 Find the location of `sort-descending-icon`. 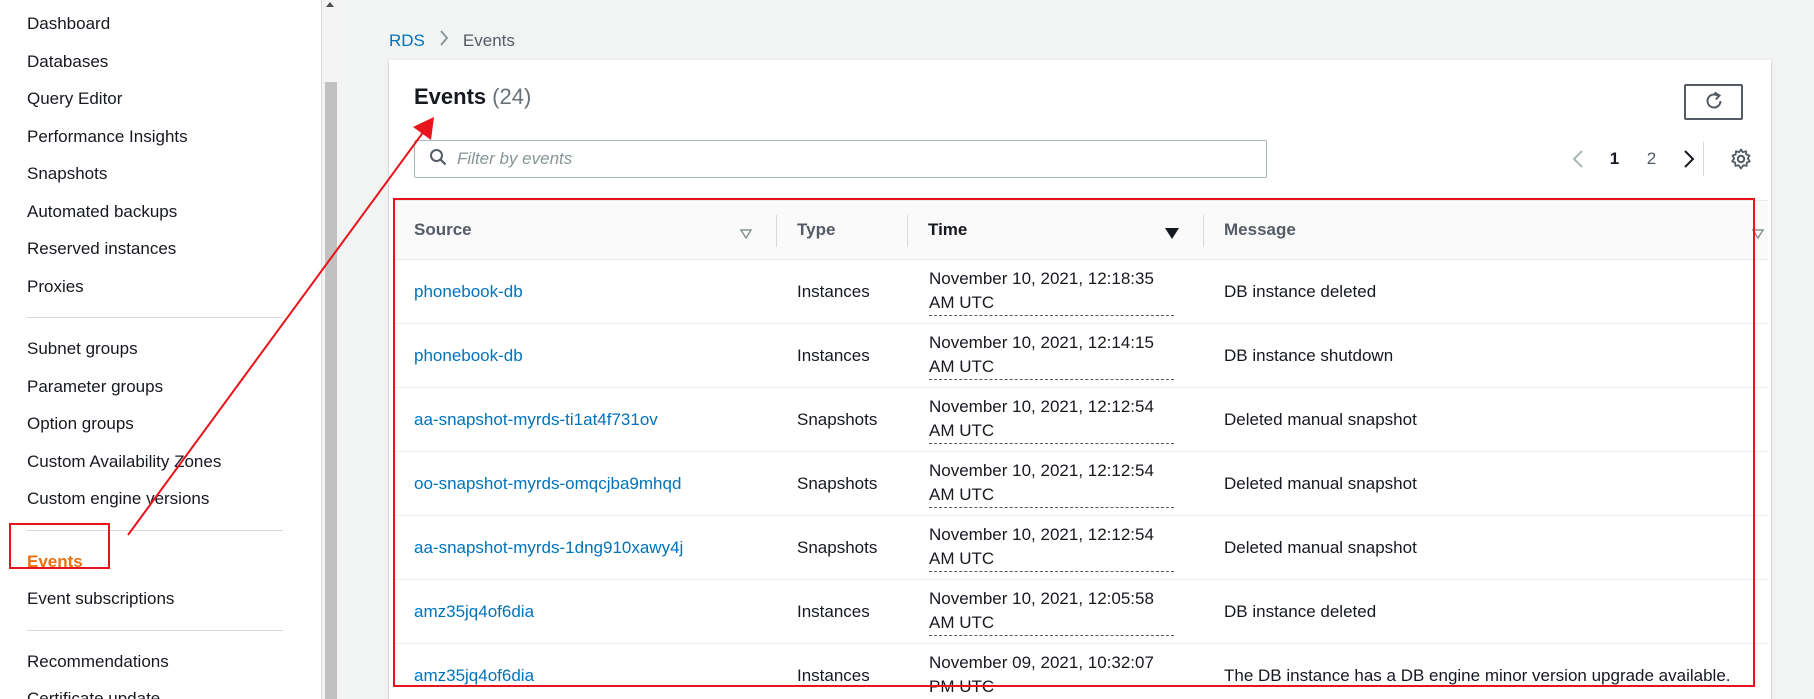

sort-descending-icon is located at coordinates (1172, 234).